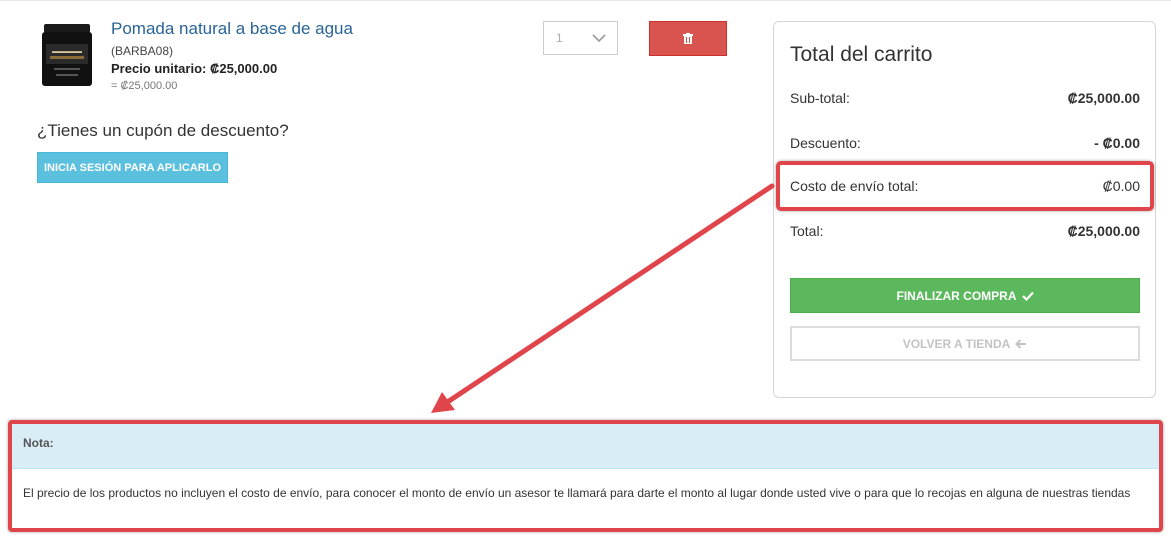 The image size is (1171, 548). What do you see at coordinates (956, 343) in the screenshot?
I see `back-to-store-label: VOLVER A TIENDA` at bounding box center [956, 343].